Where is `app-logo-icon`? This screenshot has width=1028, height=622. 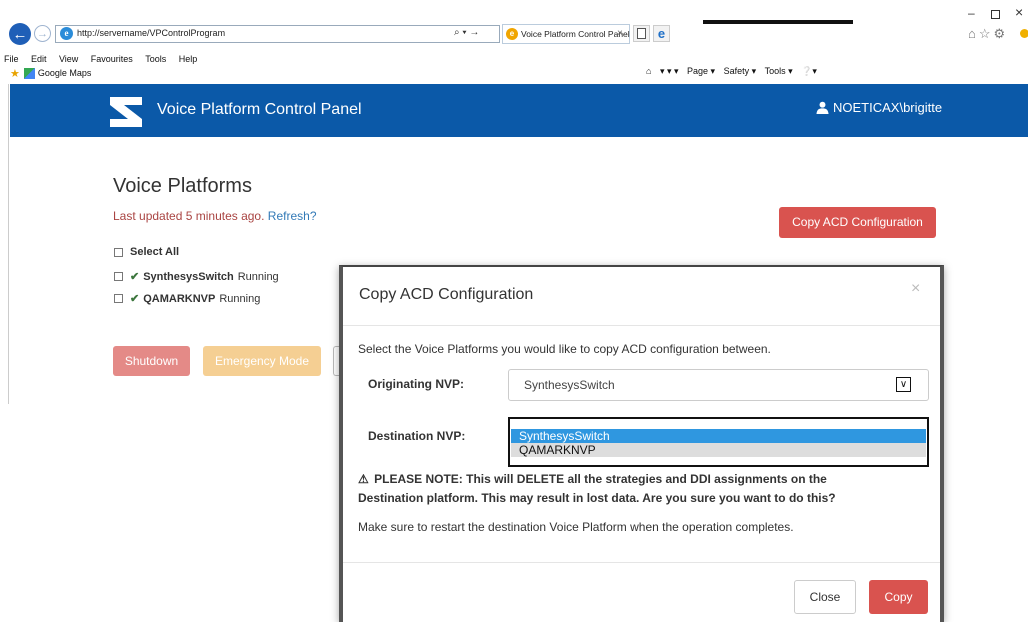 app-logo-icon is located at coordinates (126, 112).